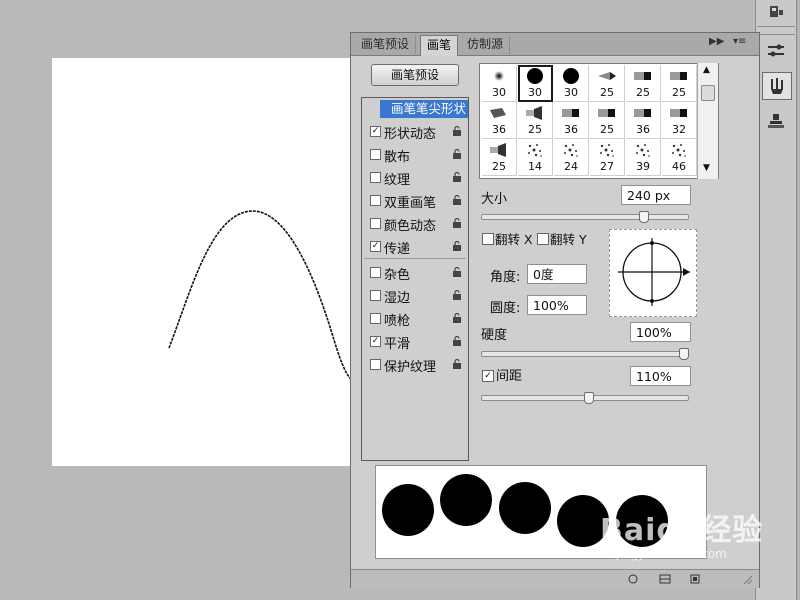 This screenshot has height=600, width=800. Describe the element at coordinates (706, 168) in the screenshot. I see `scroll-down-icon: ▼` at that location.